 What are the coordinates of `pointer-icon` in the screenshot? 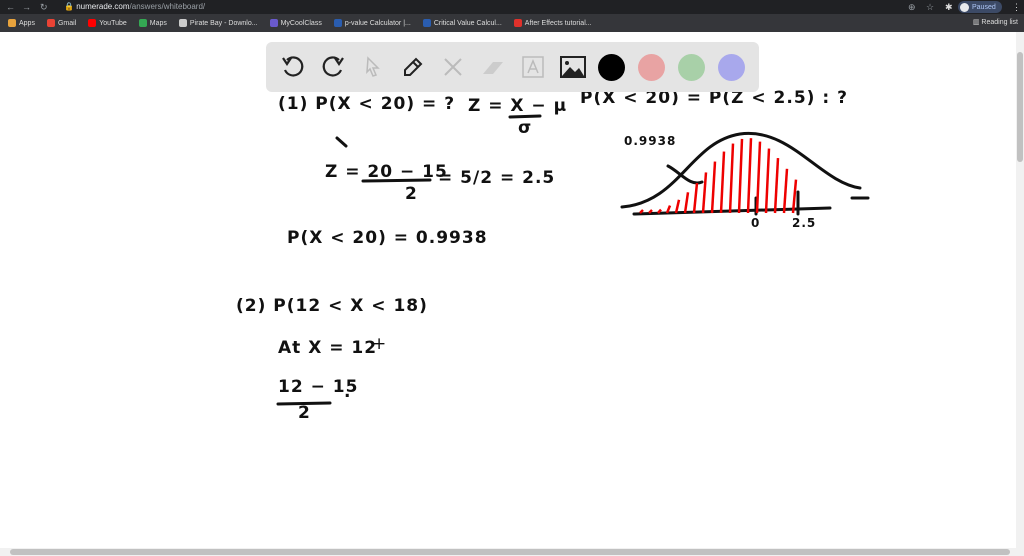 It's located at (372, 66).